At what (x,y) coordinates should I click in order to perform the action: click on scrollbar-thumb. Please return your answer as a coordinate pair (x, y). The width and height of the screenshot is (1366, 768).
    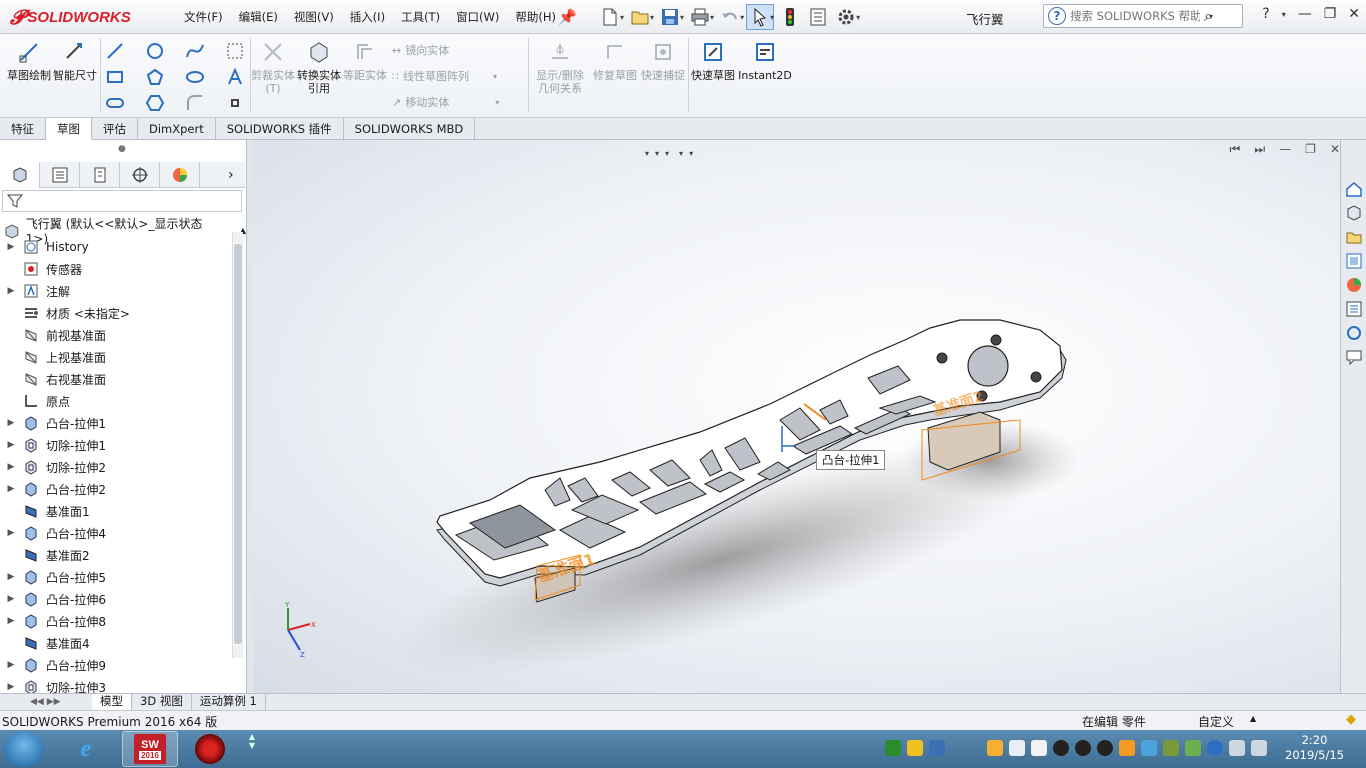
    Looking at the image, I should click on (238, 444).